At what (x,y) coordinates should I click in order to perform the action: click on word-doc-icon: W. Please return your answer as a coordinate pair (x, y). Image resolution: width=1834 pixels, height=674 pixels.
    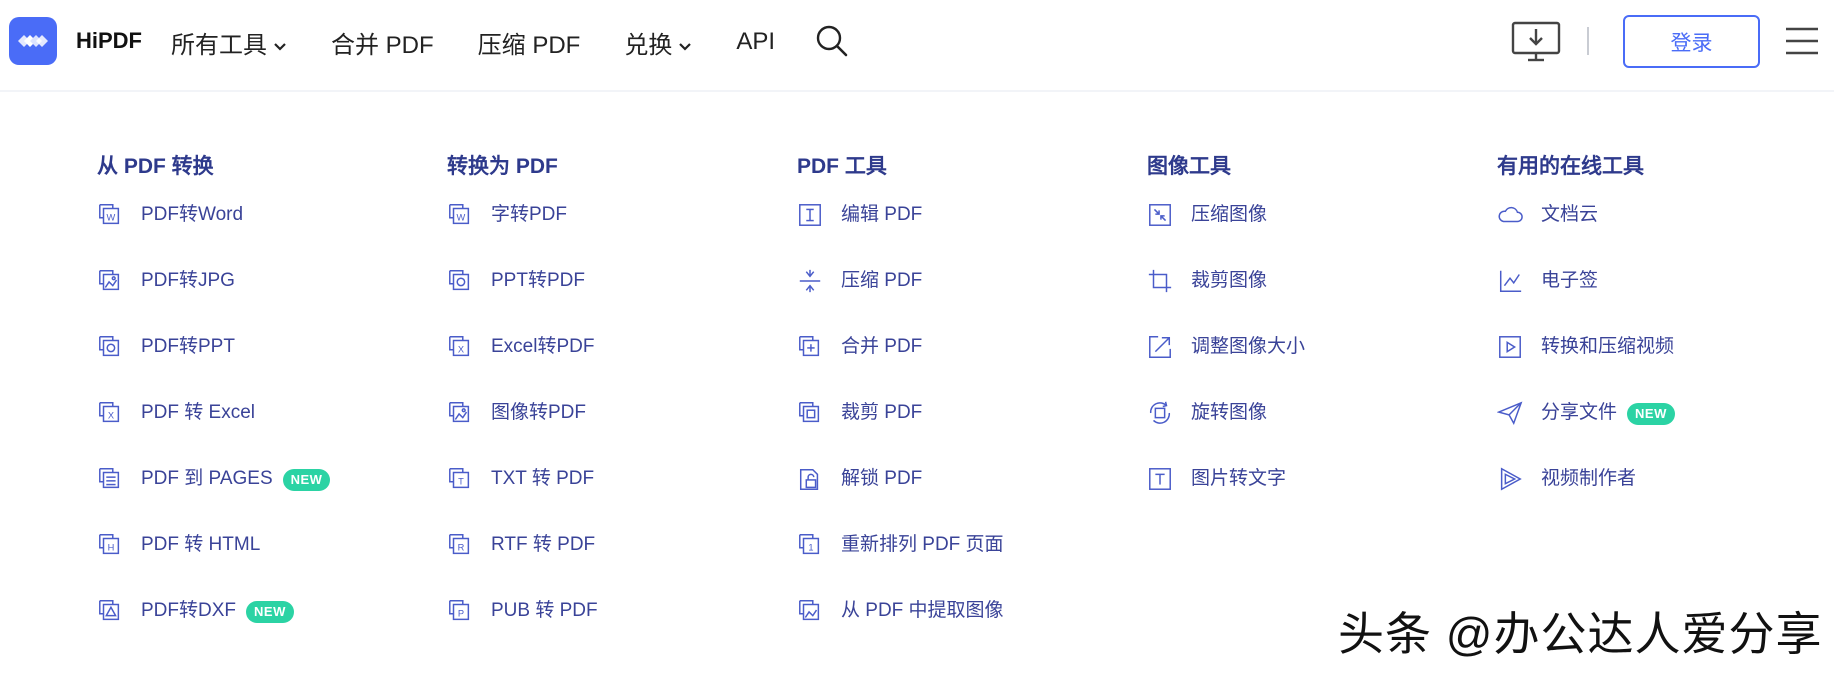
    Looking at the image, I should click on (110, 215).